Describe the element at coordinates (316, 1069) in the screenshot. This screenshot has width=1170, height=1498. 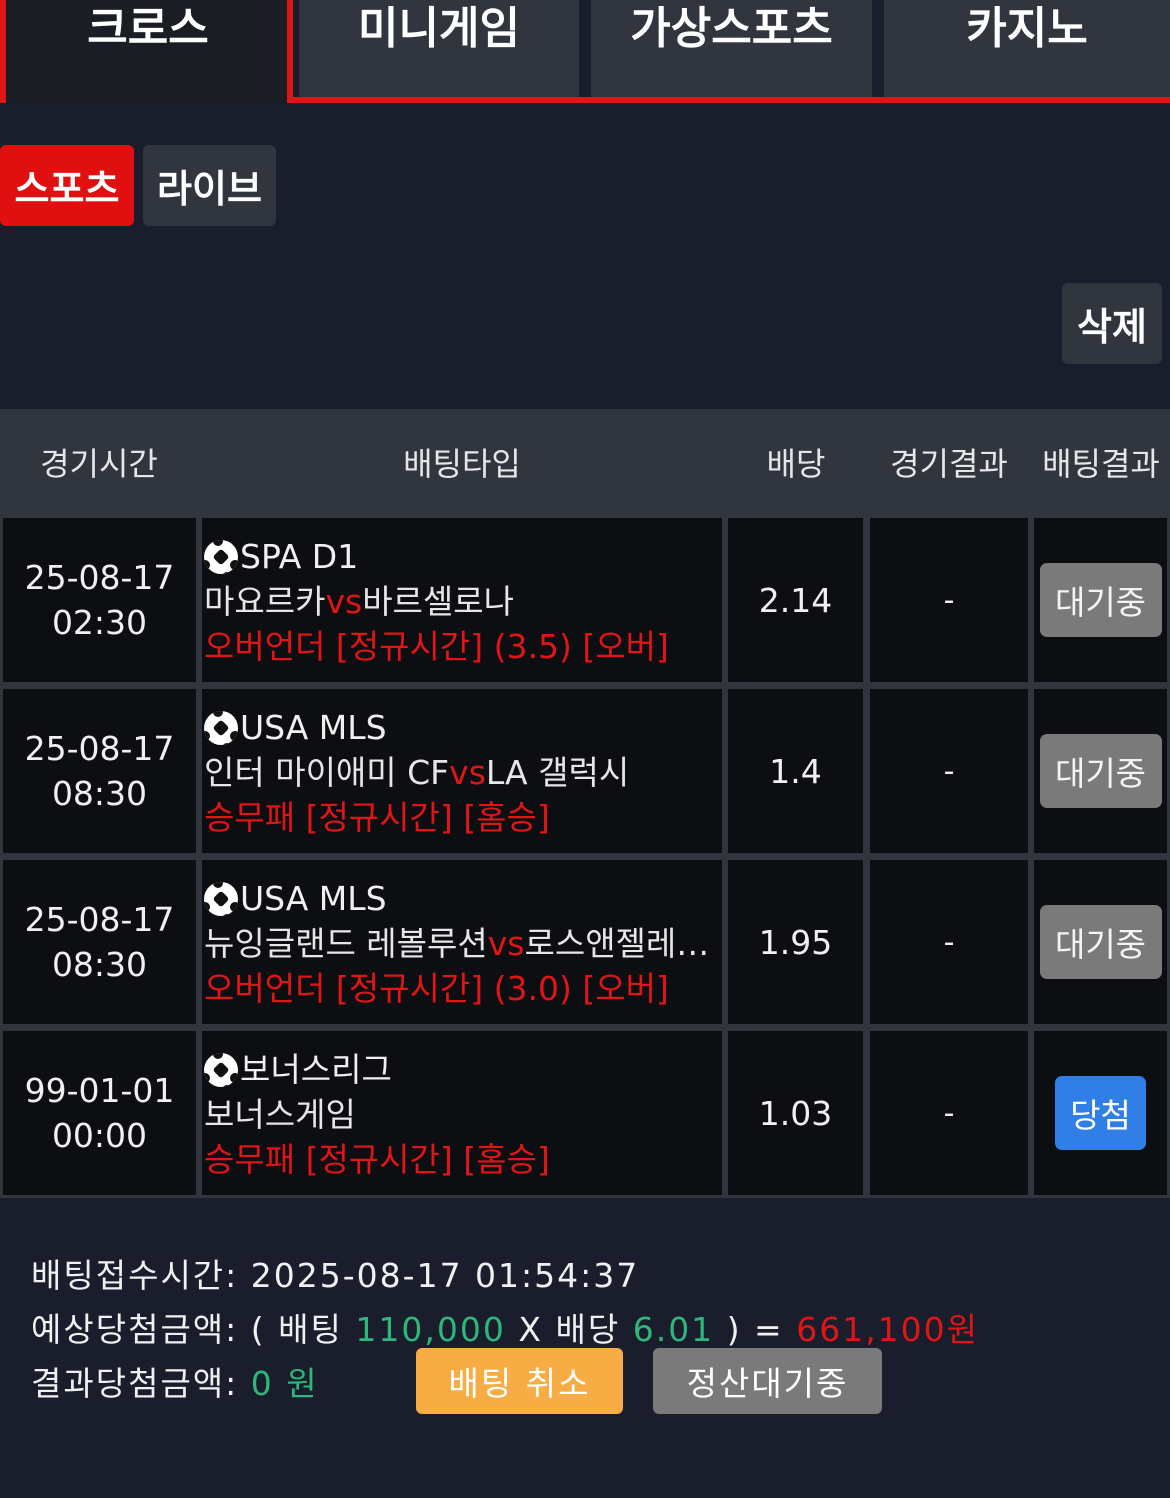
I see `league-name: 보너스리그` at that location.